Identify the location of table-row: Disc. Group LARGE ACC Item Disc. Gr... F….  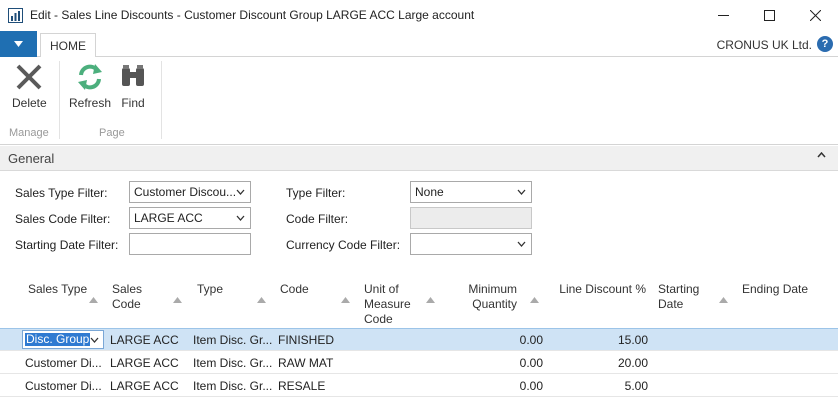
(419, 339).